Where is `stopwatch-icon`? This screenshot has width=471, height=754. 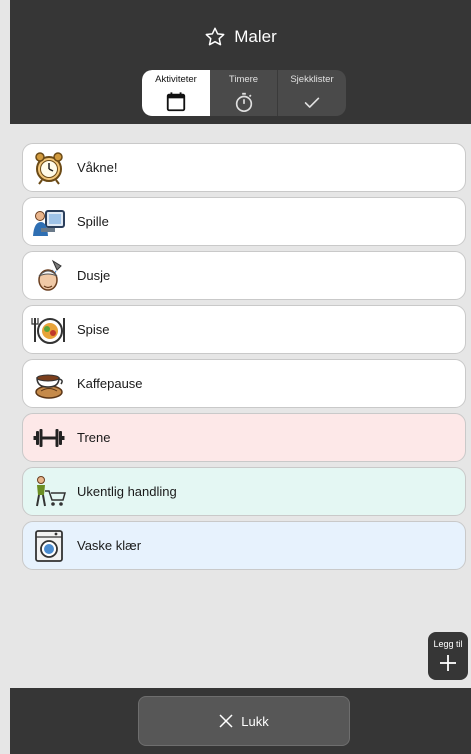 stopwatch-icon is located at coordinates (243, 102).